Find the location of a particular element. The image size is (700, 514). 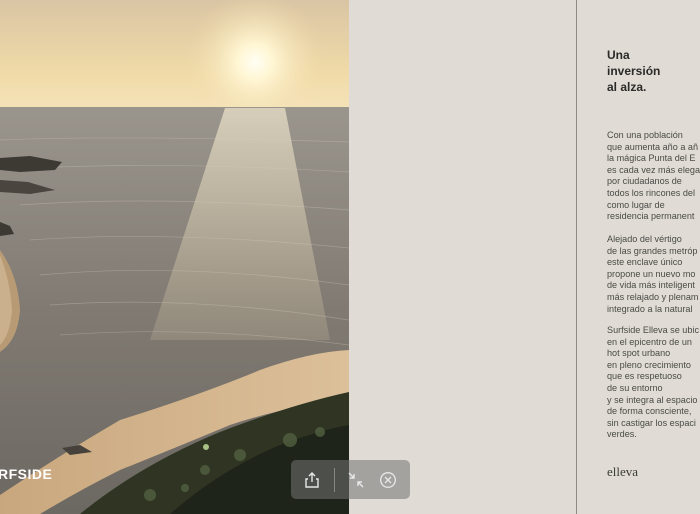

collapse-button is located at coordinates (356, 480).